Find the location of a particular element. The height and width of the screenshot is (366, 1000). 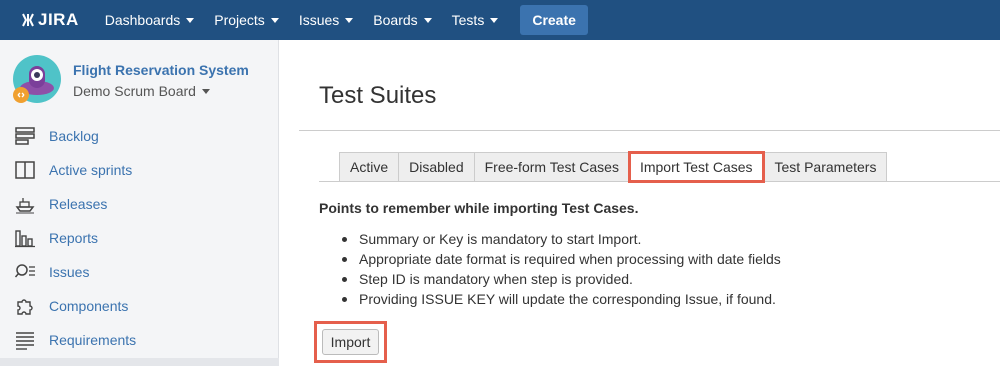

sidebar-item-issues: Issues is located at coordinates (51, 272).